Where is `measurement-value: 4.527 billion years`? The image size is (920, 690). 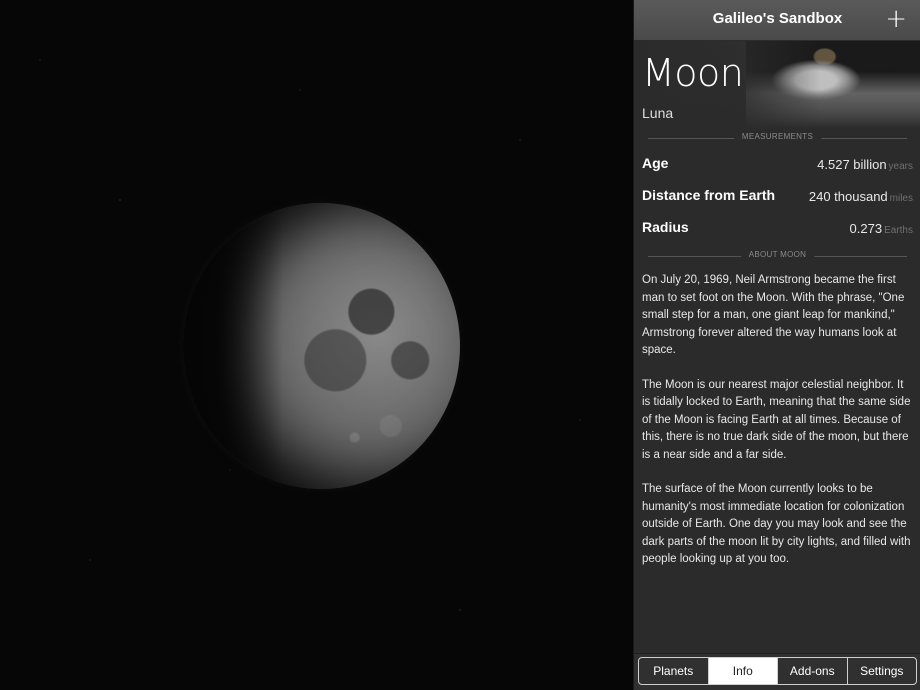 measurement-value: 4.527 billion years is located at coordinates (865, 164).